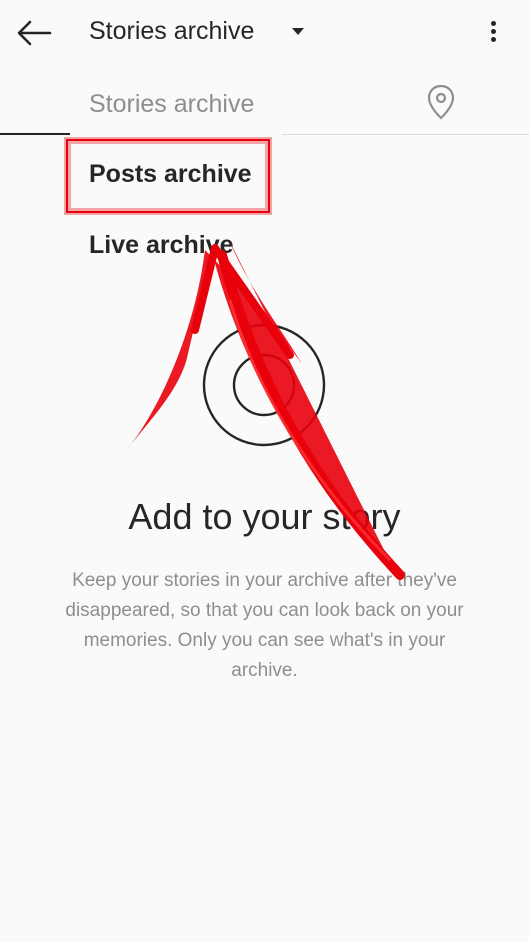  I want to click on more-options-button, so click(493, 33).